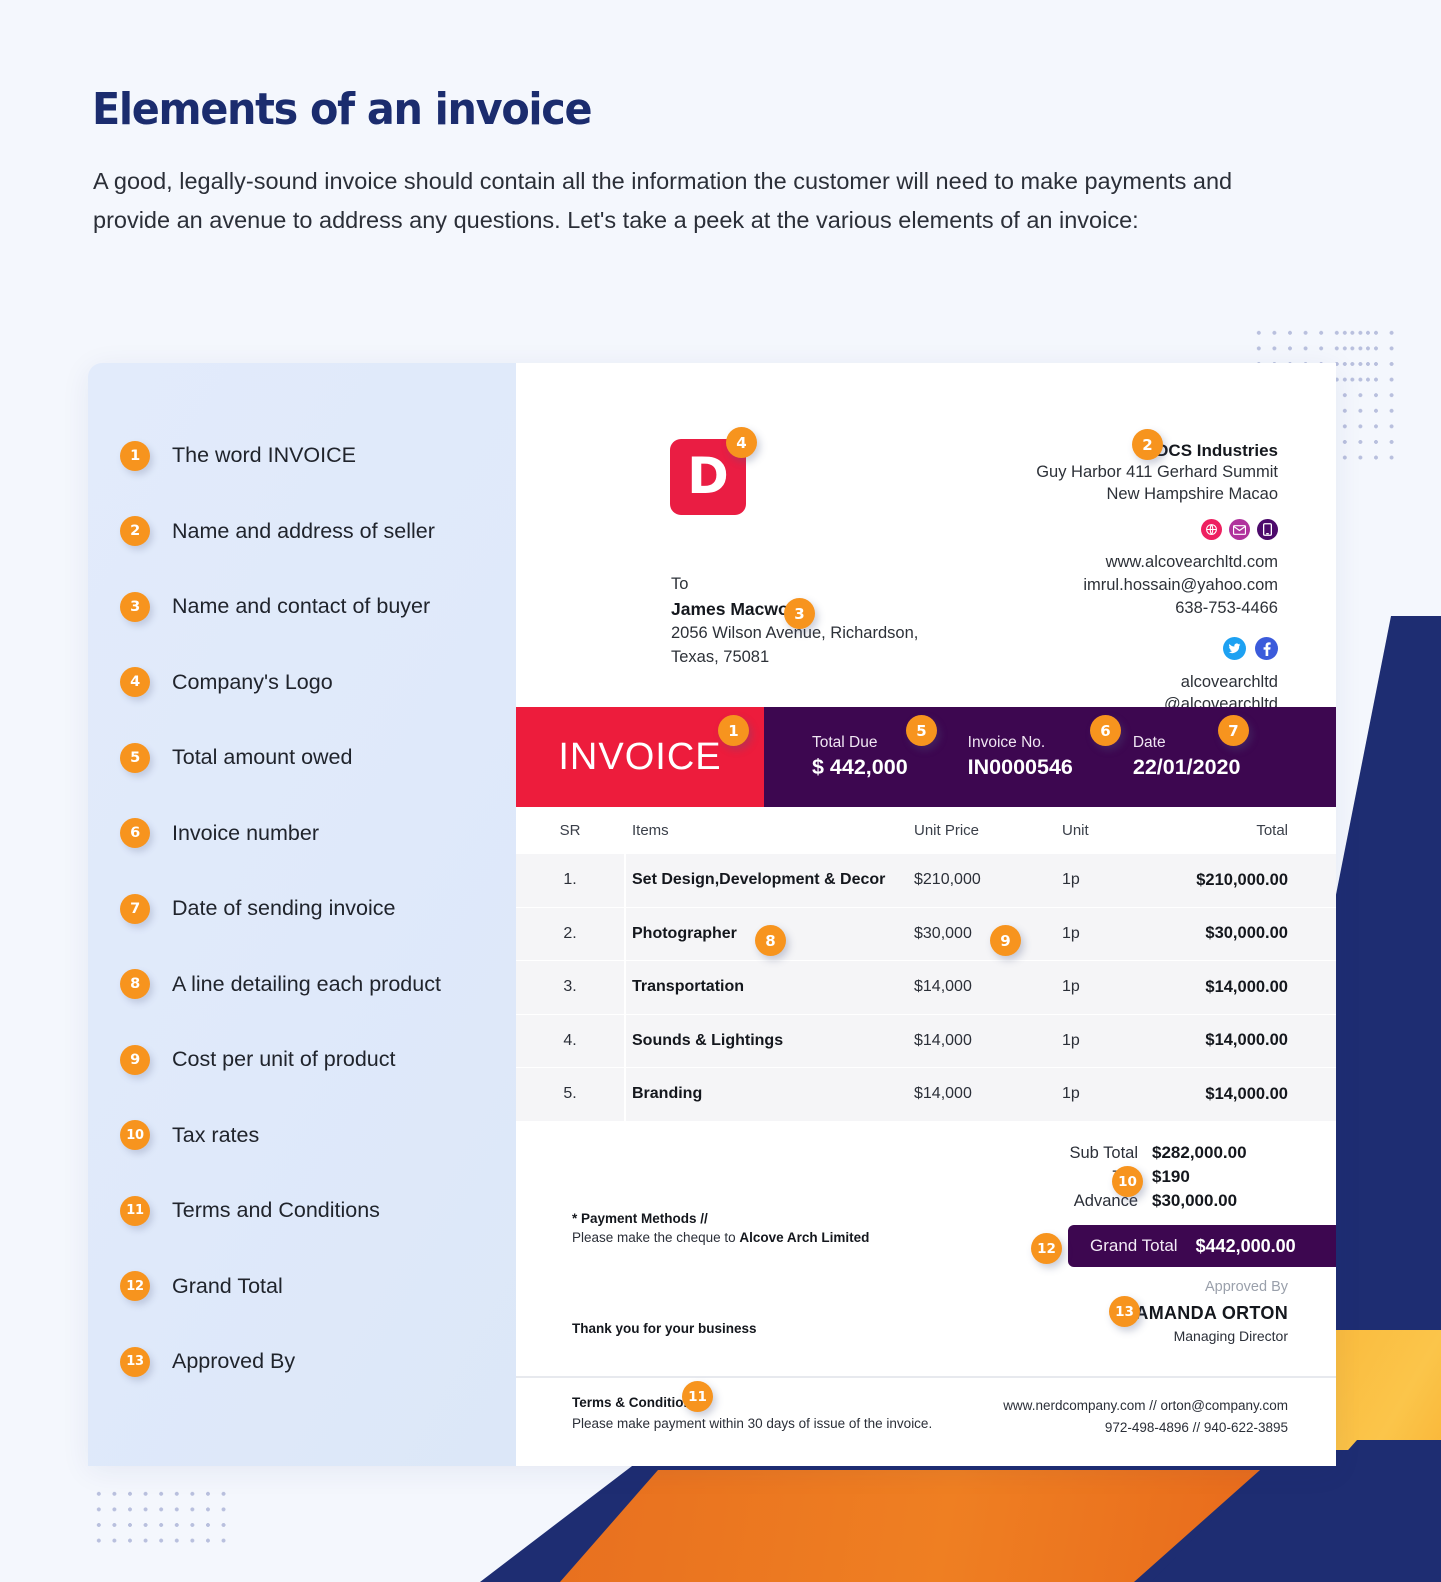 The height and width of the screenshot is (1582, 1441). Describe the element at coordinates (1127, 1181) in the screenshot. I see `callout-pin-tax: 10` at that location.